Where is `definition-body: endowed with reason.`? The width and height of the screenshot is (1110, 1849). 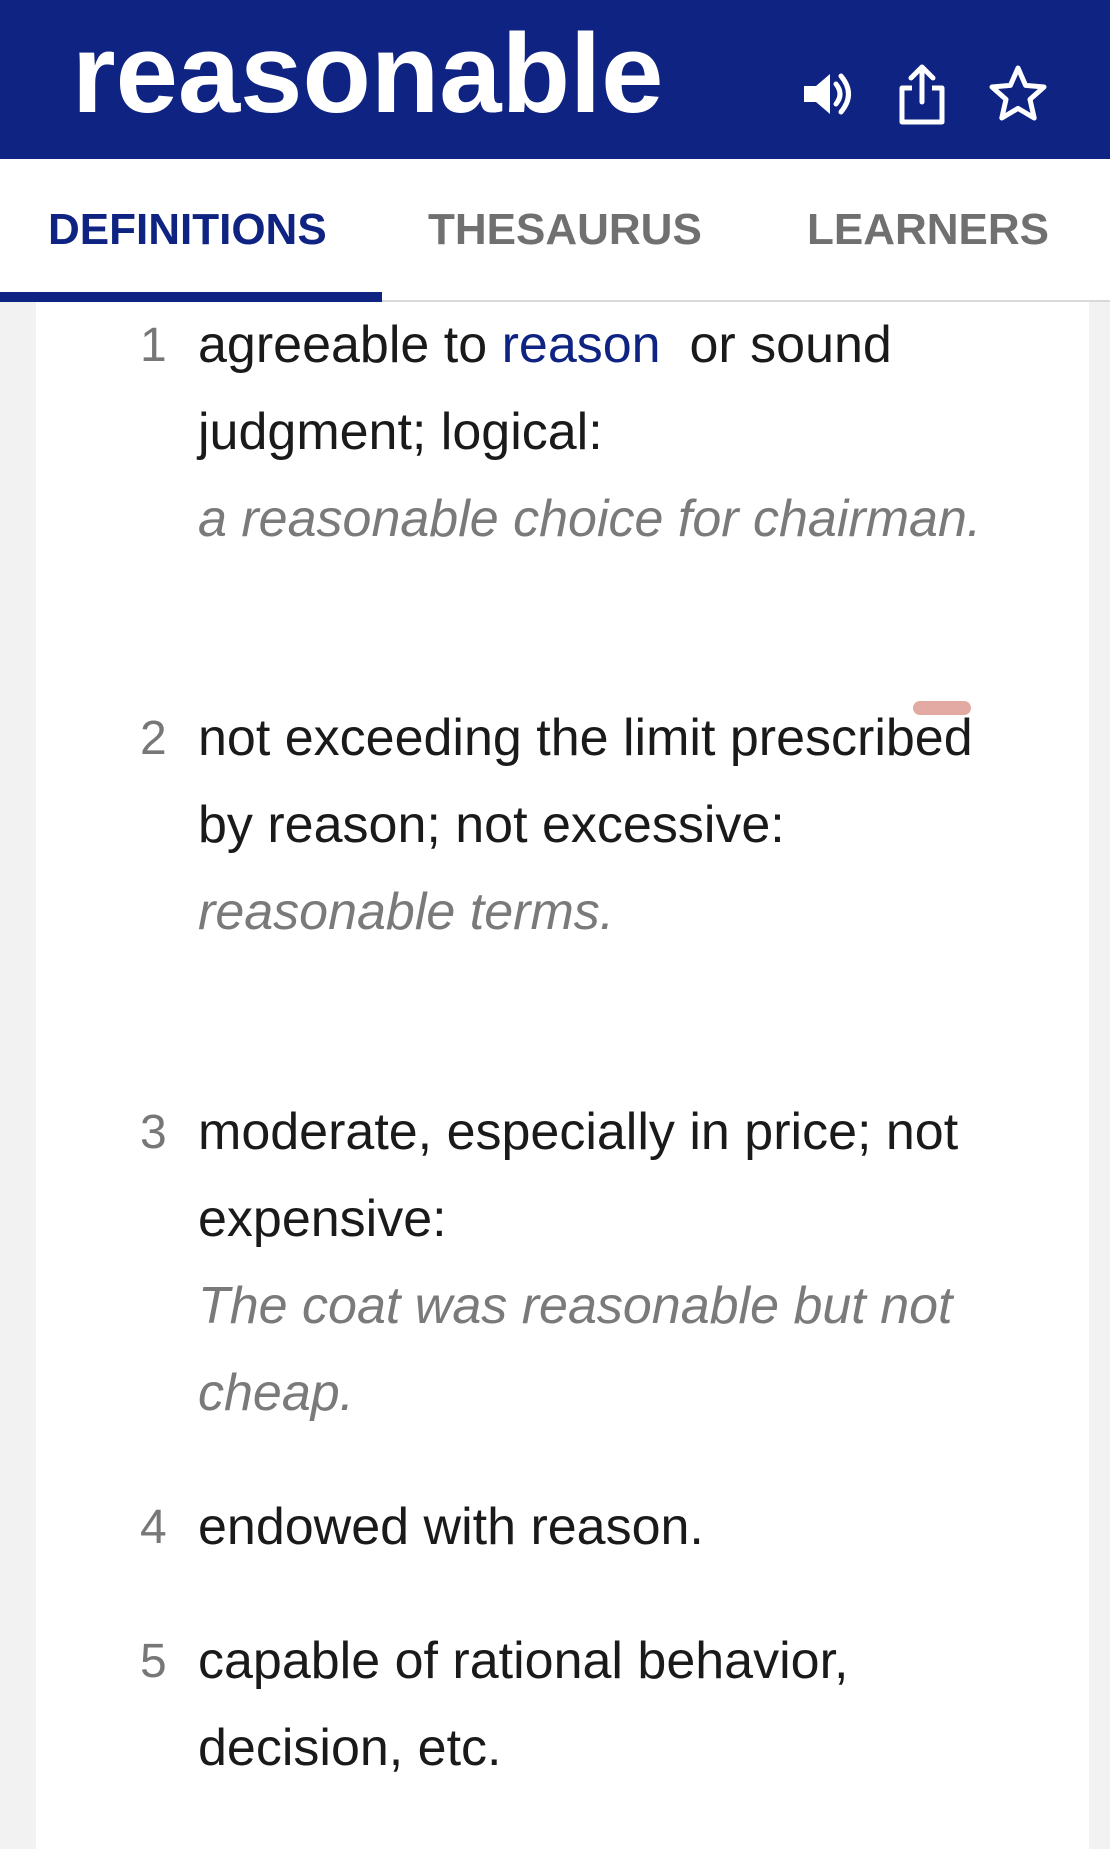 definition-body: endowed with reason. is located at coordinates (608, 1527).